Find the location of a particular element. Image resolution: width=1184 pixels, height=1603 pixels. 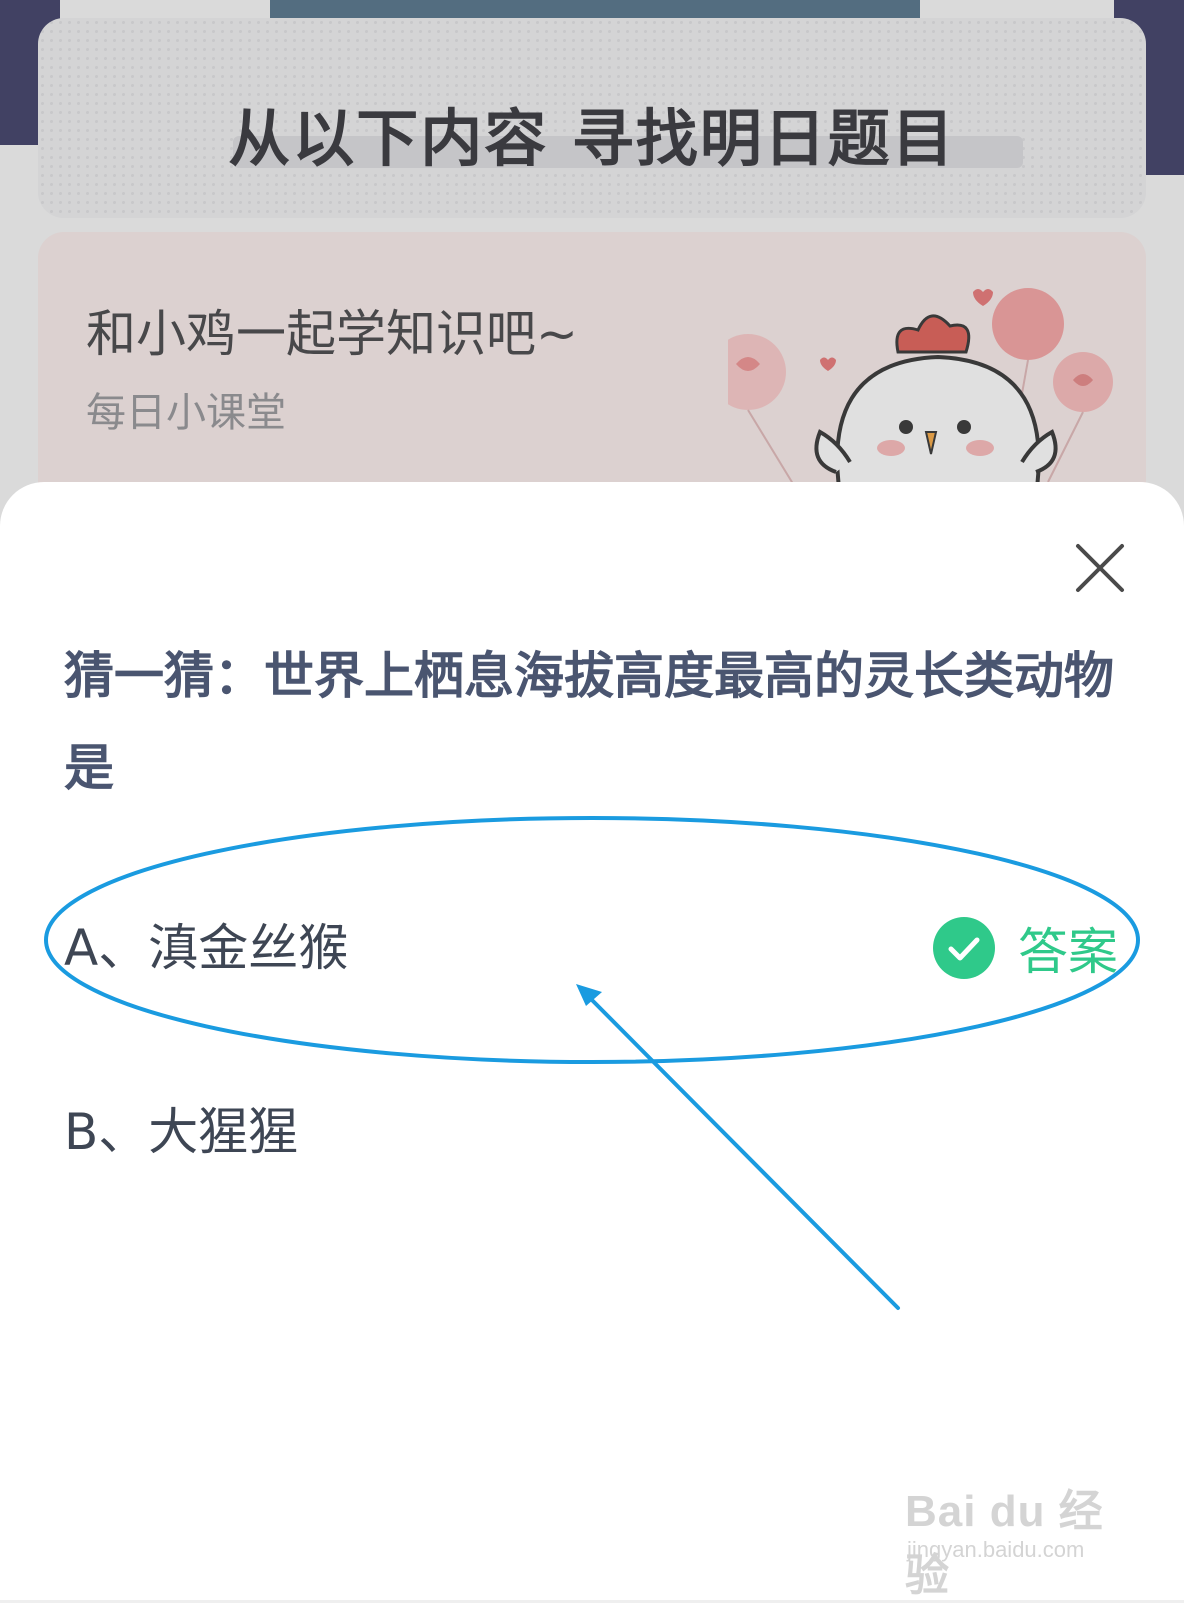

quiz-question: 猜一猜：世界上栖息海拔高度最高的灵长类动物是 is located at coordinates (589, 722).